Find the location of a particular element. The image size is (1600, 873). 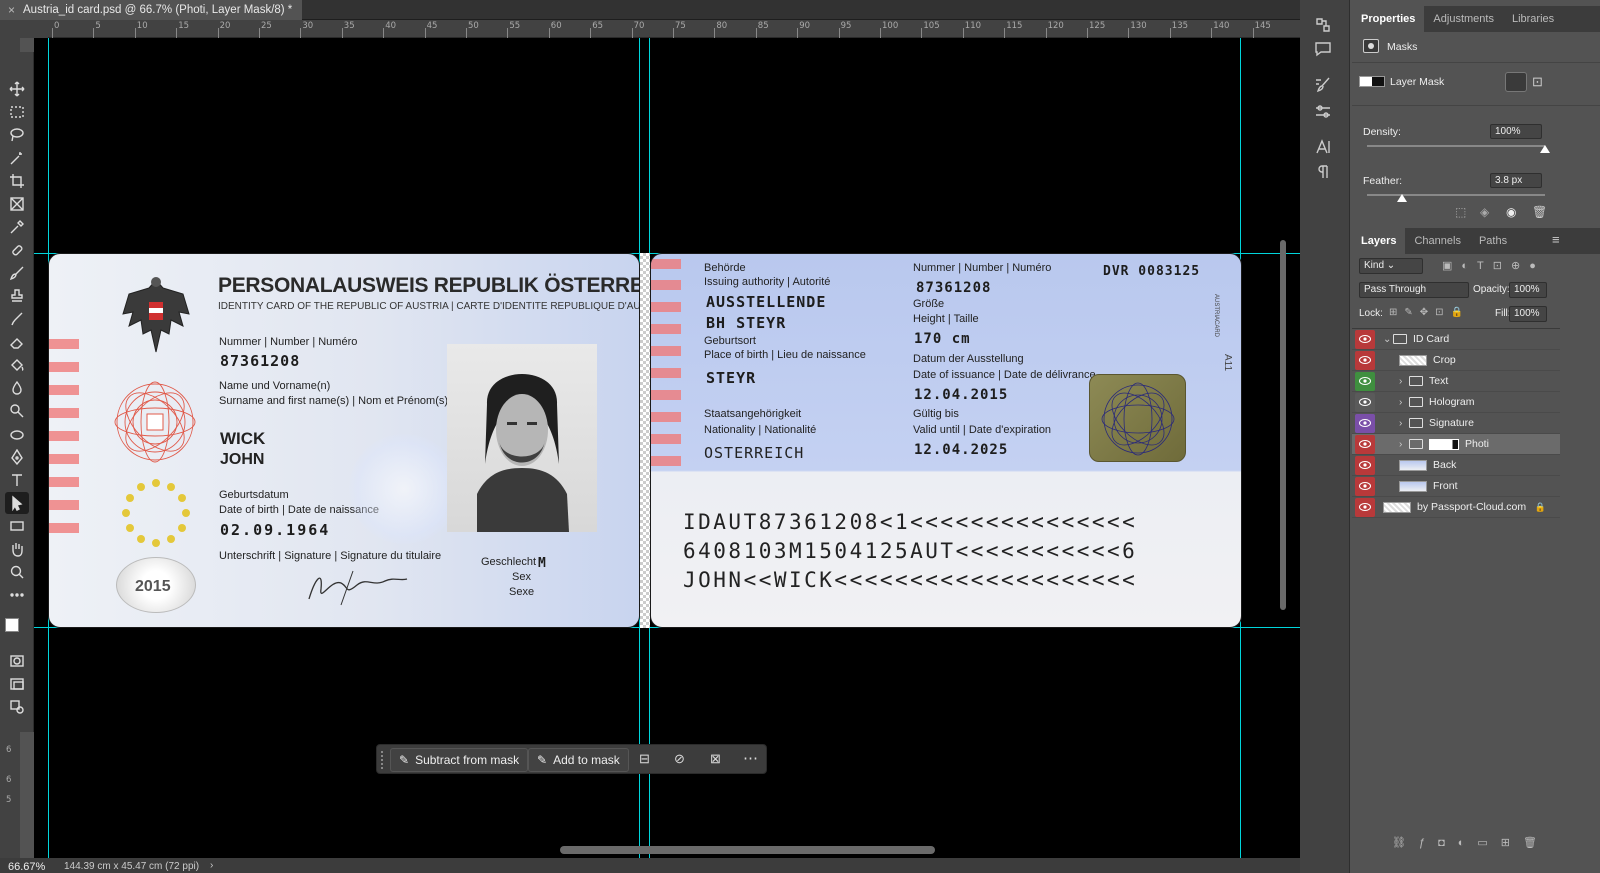

marquee-tool-icon is located at coordinates (17, 112).